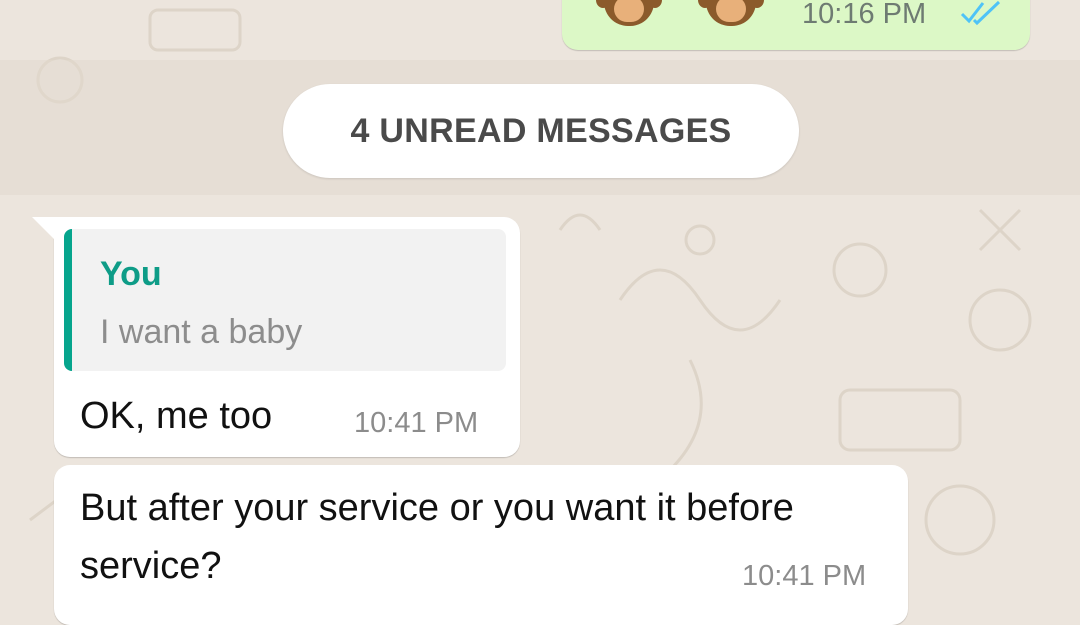  What do you see at coordinates (796, 25) in the screenshot?
I see `outgoing-message-bubble: 10:16 PM` at bounding box center [796, 25].